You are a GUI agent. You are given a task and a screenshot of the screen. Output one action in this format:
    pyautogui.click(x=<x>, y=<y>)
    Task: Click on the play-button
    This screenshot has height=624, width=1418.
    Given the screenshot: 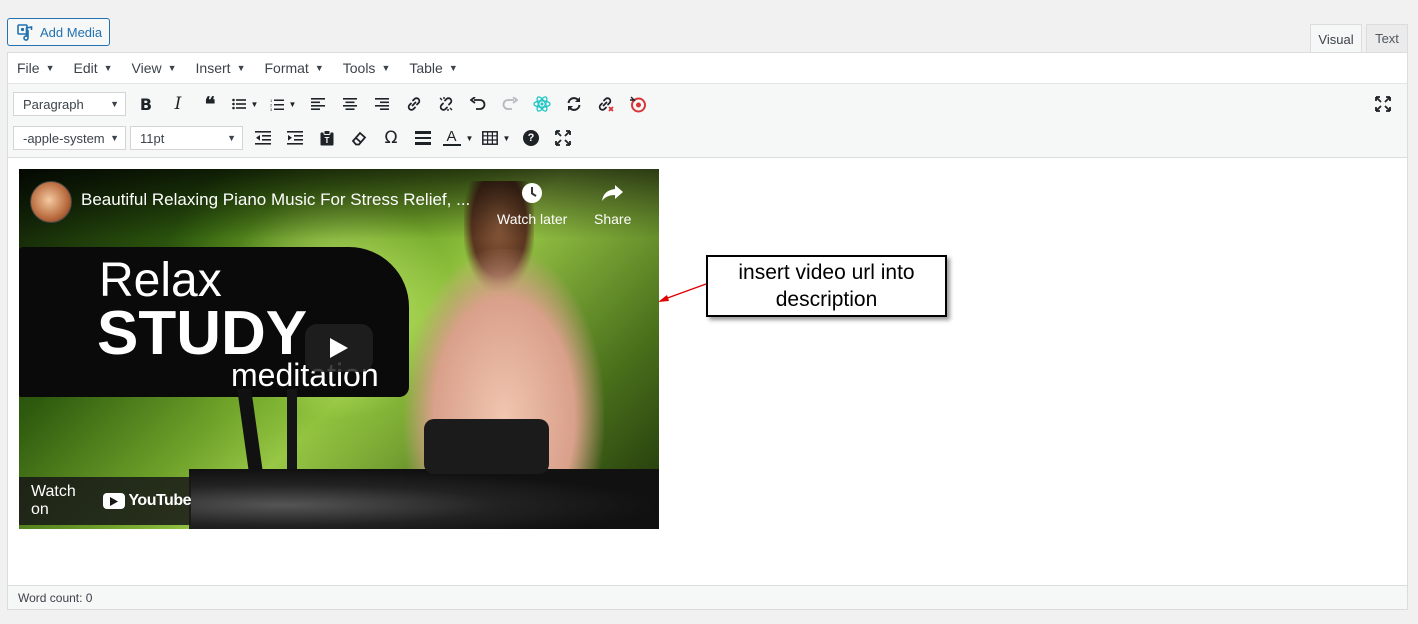 What is the action you would take?
    pyautogui.click(x=339, y=348)
    